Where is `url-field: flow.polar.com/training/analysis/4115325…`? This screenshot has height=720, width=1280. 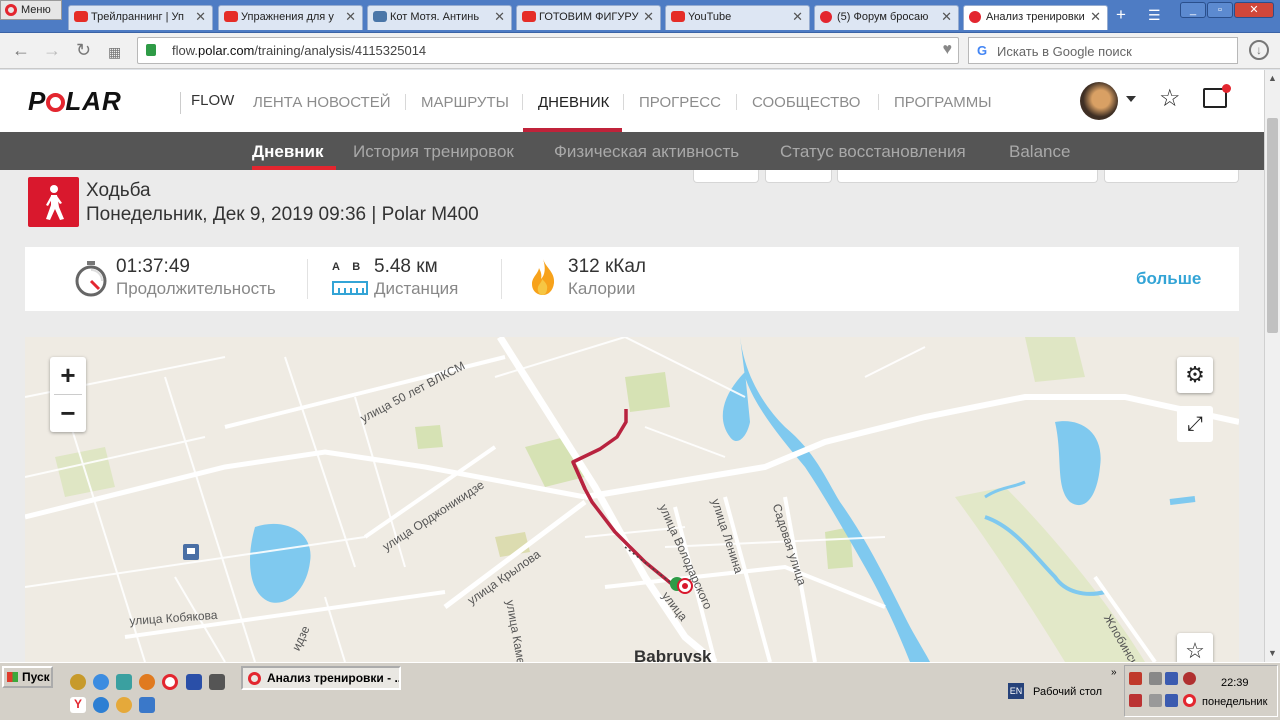
url-field: flow.polar.com/training/analysis/4115325… is located at coordinates (548, 50).